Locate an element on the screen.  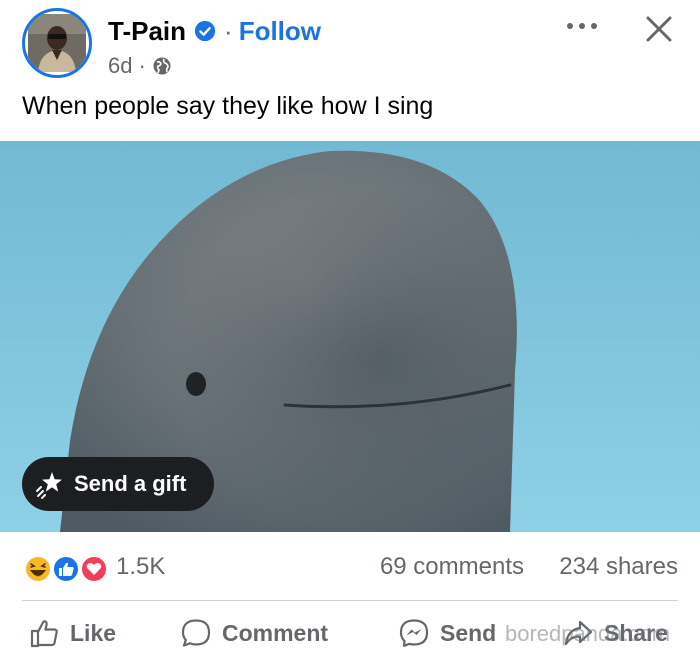
avatar-photo is located at coordinates (57, 43).